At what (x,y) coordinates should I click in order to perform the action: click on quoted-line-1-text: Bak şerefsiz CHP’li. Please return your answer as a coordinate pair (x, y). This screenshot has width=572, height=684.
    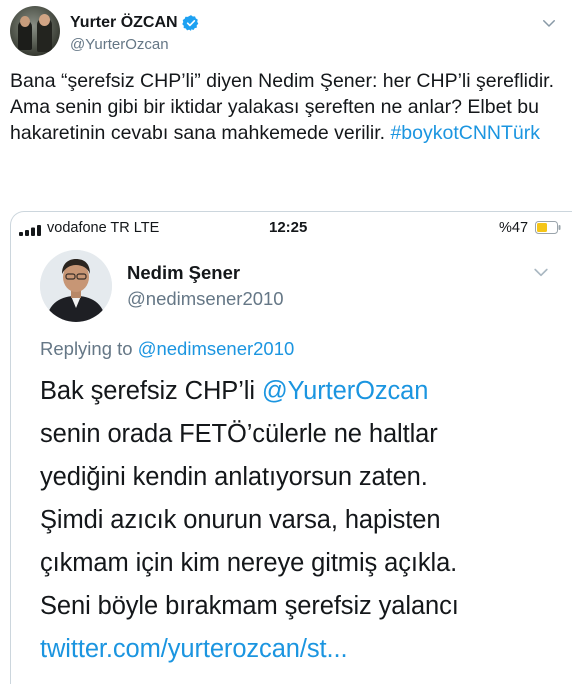
    Looking at the image, I should click on (151, 391).